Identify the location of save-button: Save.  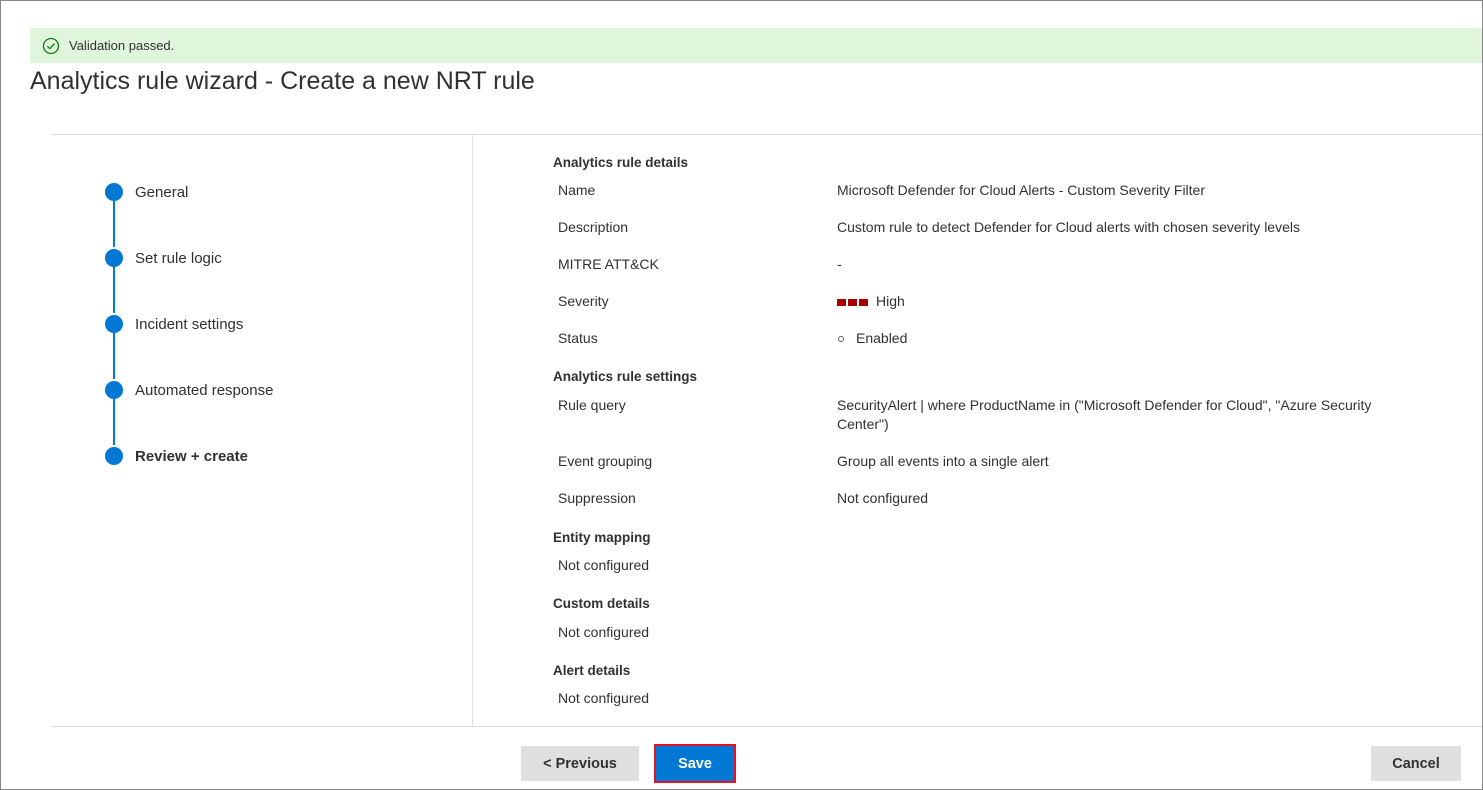
(695, 763).